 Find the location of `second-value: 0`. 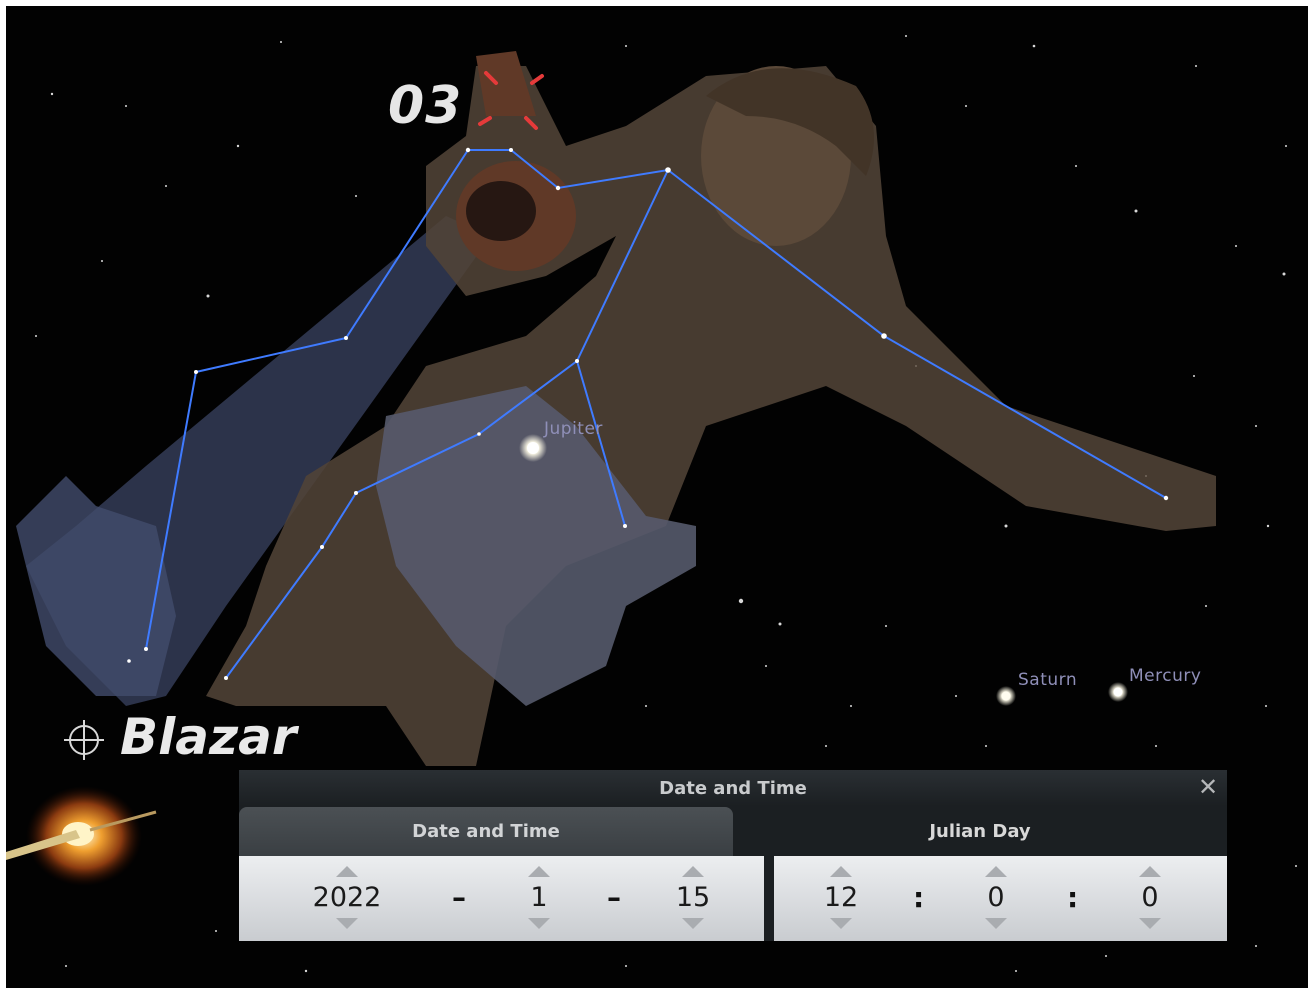

second-value: 0 is located at coordinates (1150, 898).